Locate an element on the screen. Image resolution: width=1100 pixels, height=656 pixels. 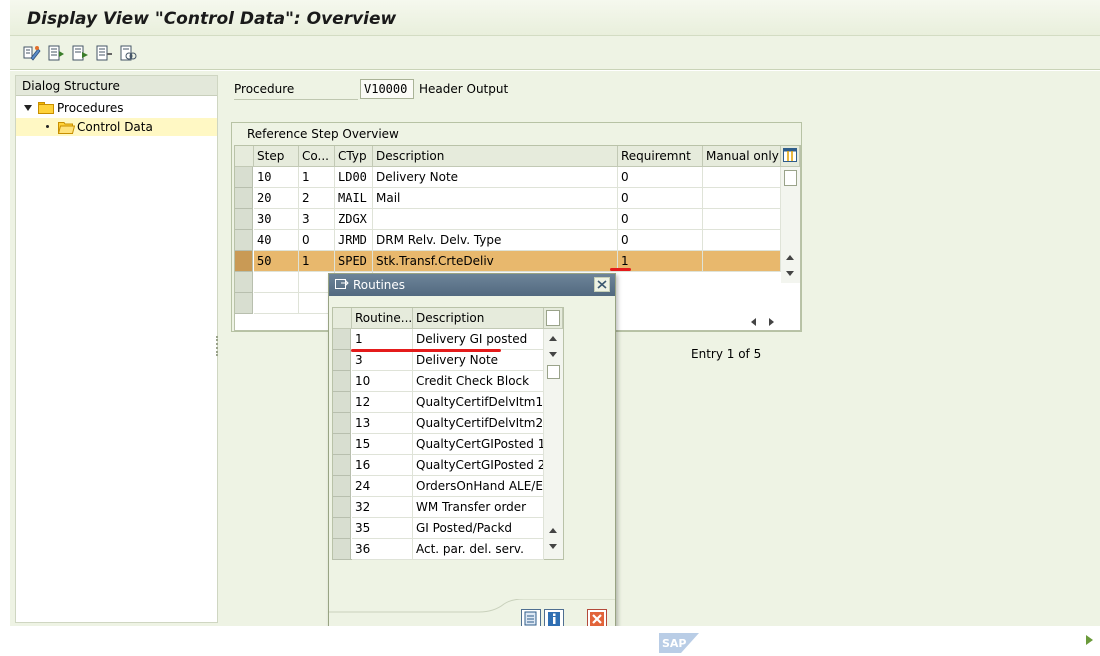
routine-description-cell: Delivery Note is located at coordinates (478, 360).